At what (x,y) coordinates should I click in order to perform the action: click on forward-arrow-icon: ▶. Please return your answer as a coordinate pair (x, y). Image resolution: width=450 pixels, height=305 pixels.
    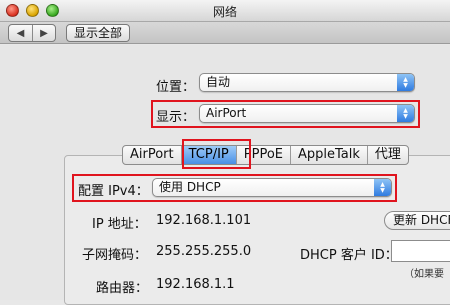
    Looking at the image, I should click on (43, 33).